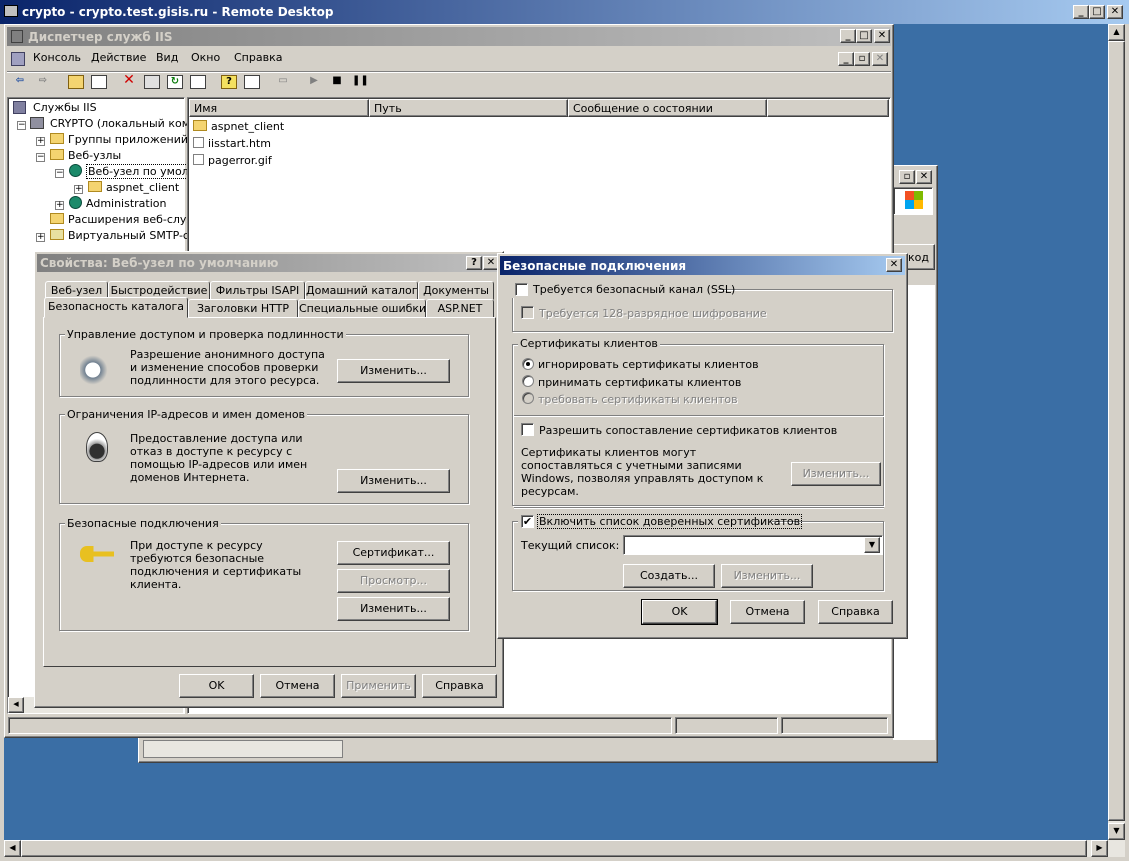 Image resolution: width=1129 pixels, height=861 pixels. Describe the element at coordinates (175, 82) in the screenshot. I see `refresh-icon: ↻` at that location.